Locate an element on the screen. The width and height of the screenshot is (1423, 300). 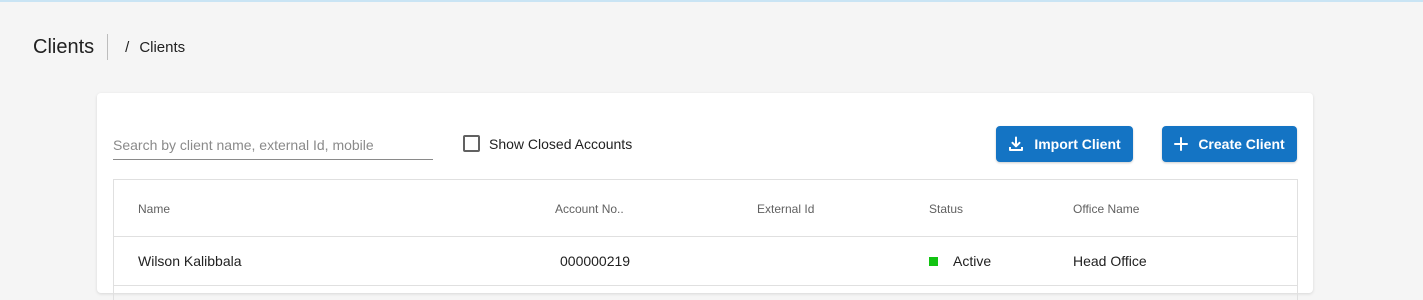
create-client-label: Create Client is located at coordinates (1241, 144).